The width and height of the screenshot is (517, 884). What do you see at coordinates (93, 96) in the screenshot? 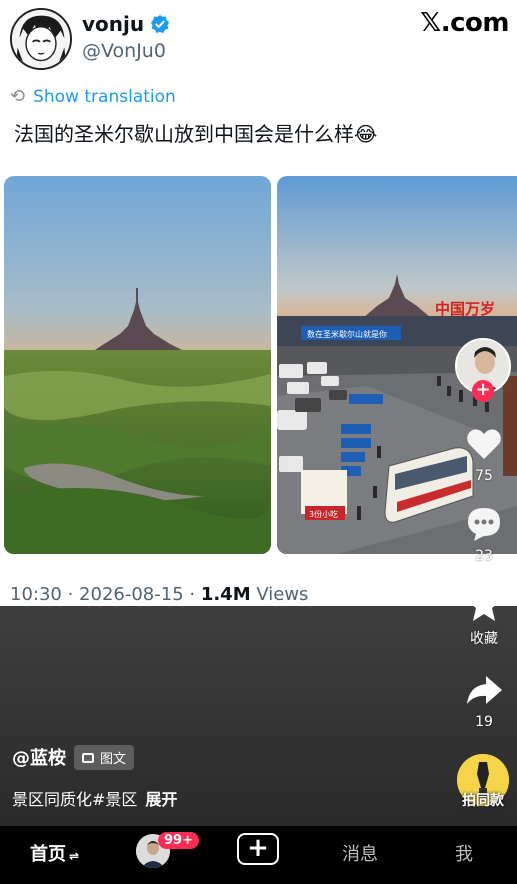
I see `show-translation-link: ⟲ Show translation` at bounding box center [93, 96].